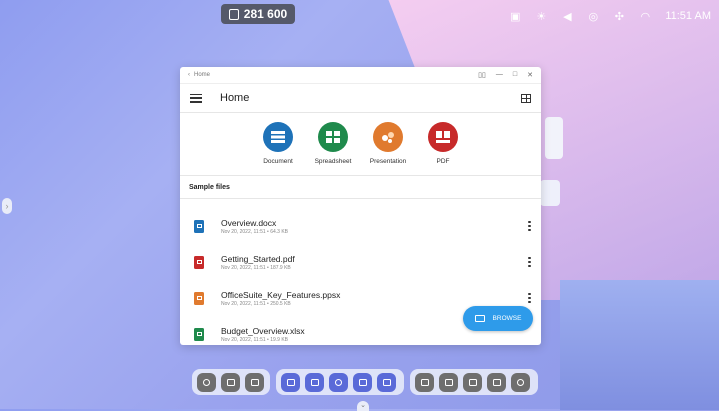 This screenshot has height=411, width=719. Describe the element at coordinates (254, 339) in the screenshot. I see `file-meta: Nov 20, 2022, 11:51 • 19.9 KB` at that location.